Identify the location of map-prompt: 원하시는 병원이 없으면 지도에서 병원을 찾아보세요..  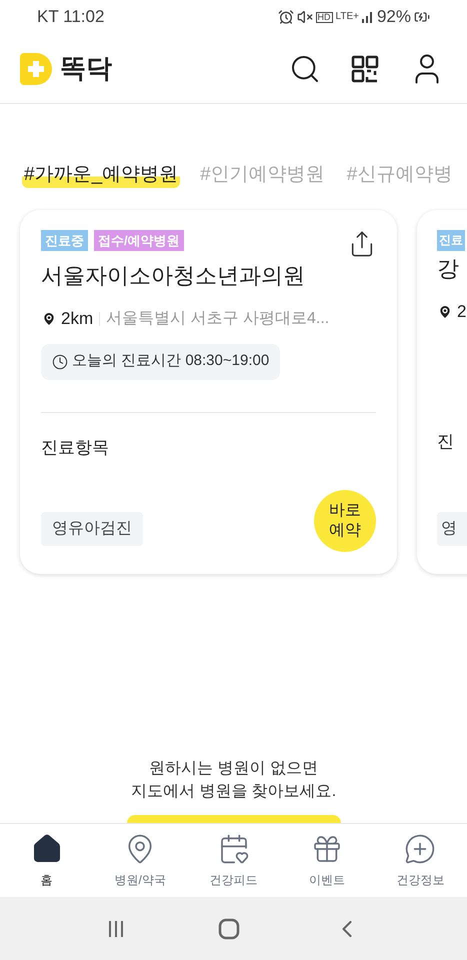
(233, 780).